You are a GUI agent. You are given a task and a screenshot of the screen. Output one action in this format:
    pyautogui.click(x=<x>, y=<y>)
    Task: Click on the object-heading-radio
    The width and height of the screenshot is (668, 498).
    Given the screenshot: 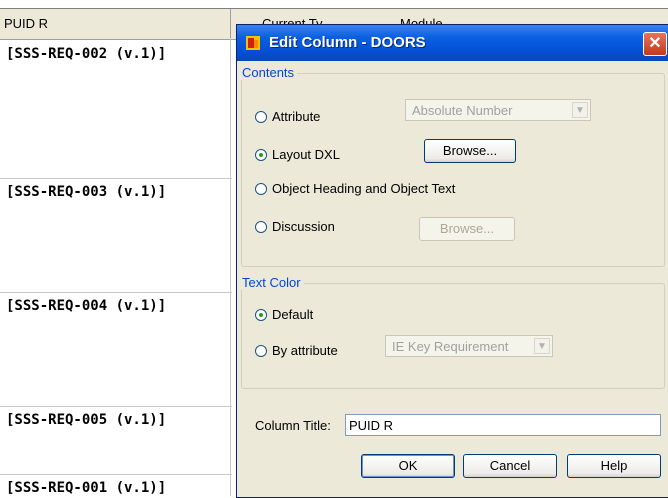 What is the action you would take?
    pyautogui.click(x=261, y=188)
    